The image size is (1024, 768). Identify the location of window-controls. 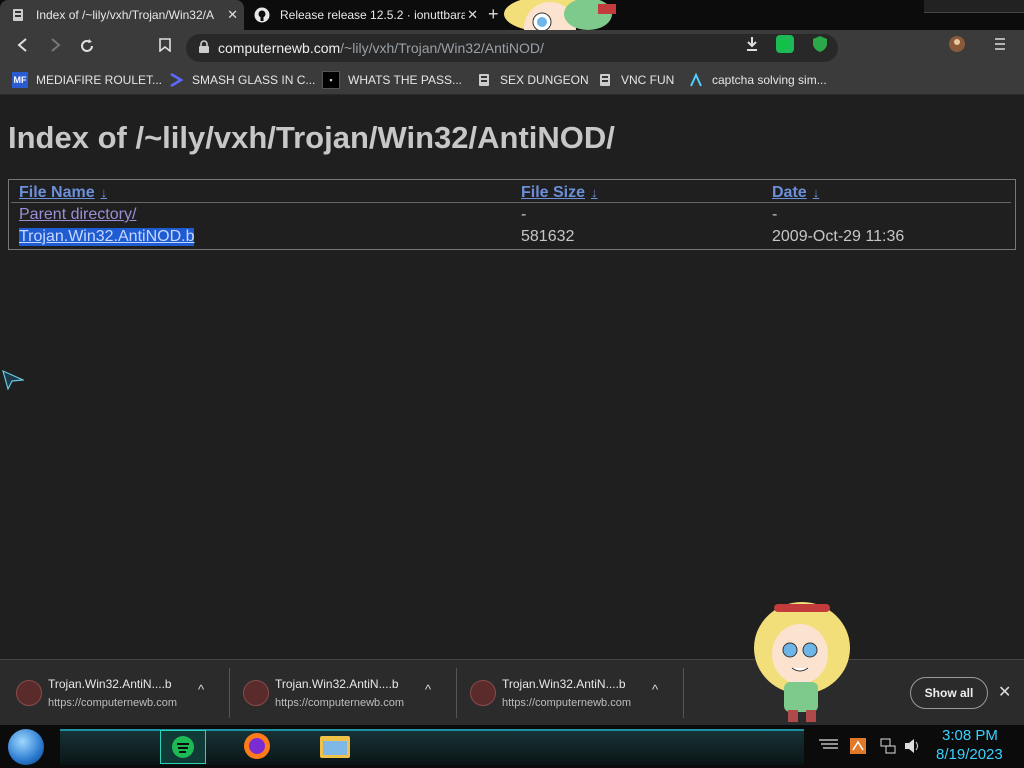
(974, 6).